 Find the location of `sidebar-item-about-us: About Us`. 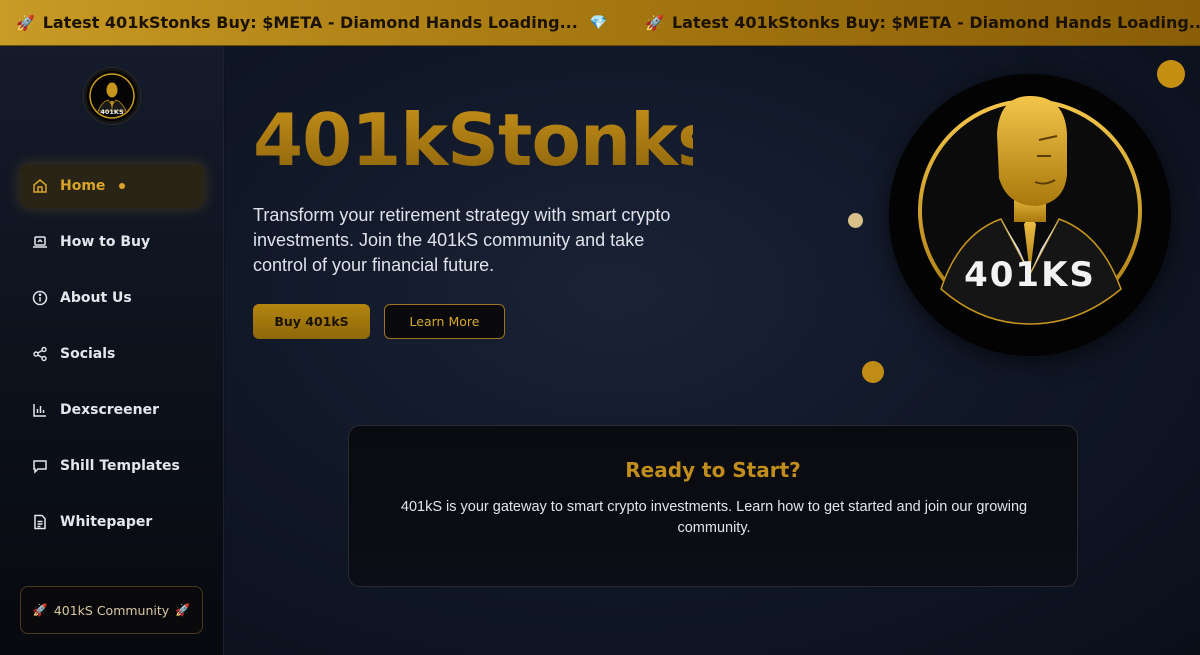

sidebar-item-about-us: About Us is located at coordinates (112, 298).